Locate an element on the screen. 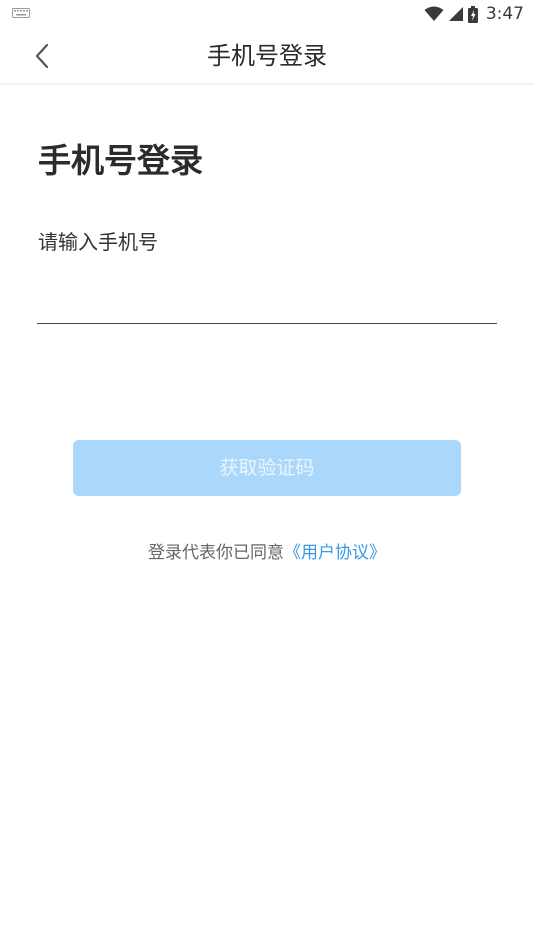 The image size is (534, 950). page-heading: 手机号登录 is located at coordinates (120, 160).